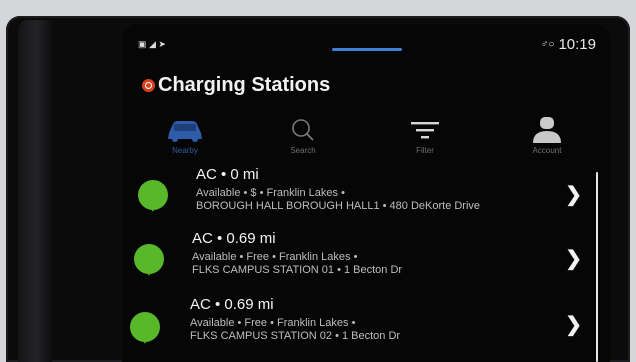 The width and height of the screenshot is (636, 362). What do you see at coordinates (547, 44) in the screenshot?
I see `user-status-icon: ♂○` at bounding box center [547, 44].